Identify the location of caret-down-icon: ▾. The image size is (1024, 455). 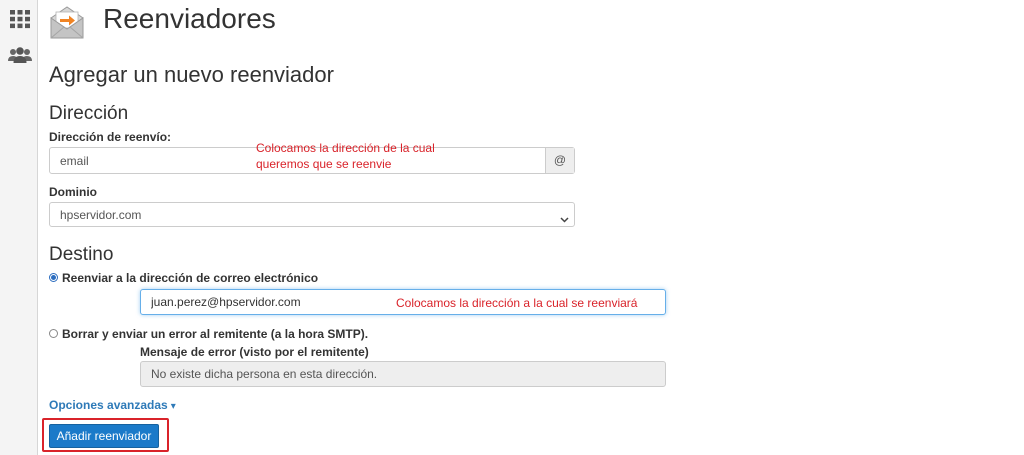
(173, 406).